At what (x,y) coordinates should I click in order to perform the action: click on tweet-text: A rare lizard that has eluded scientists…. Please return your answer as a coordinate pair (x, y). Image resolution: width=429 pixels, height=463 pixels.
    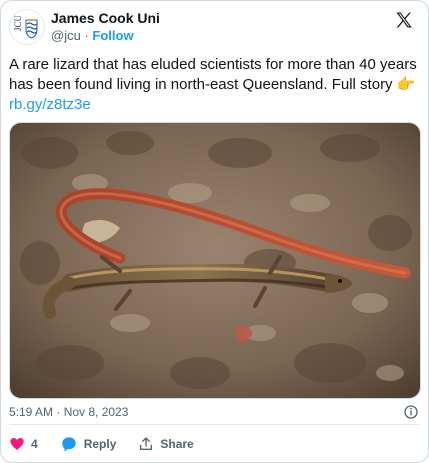
    Looking at the image, I should click on (214, 85).